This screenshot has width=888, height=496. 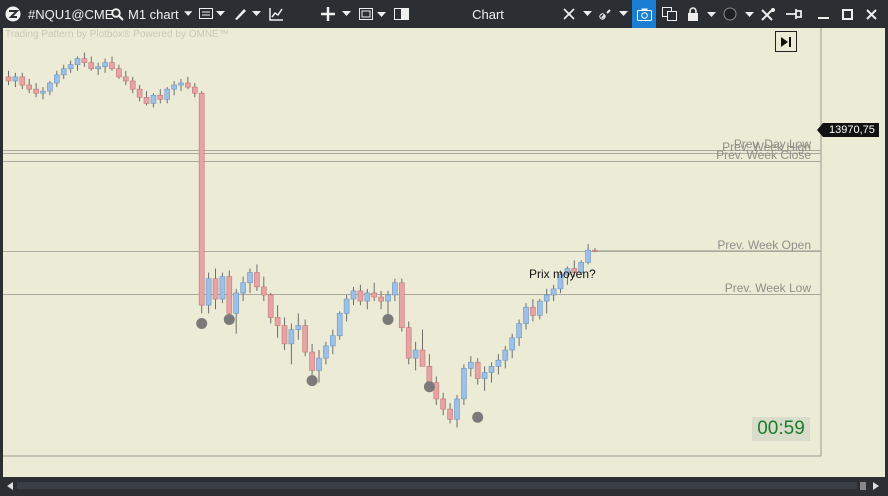 I want to click on horizontal-scrollbar, so click(x=444, y=485).